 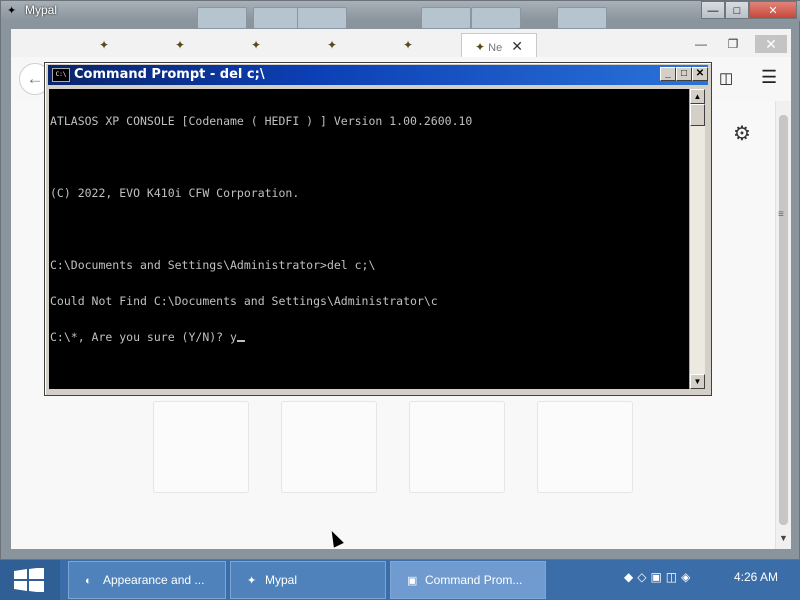 I want to click on mypal-app-icon: ✦, so click(x=12, y=11).